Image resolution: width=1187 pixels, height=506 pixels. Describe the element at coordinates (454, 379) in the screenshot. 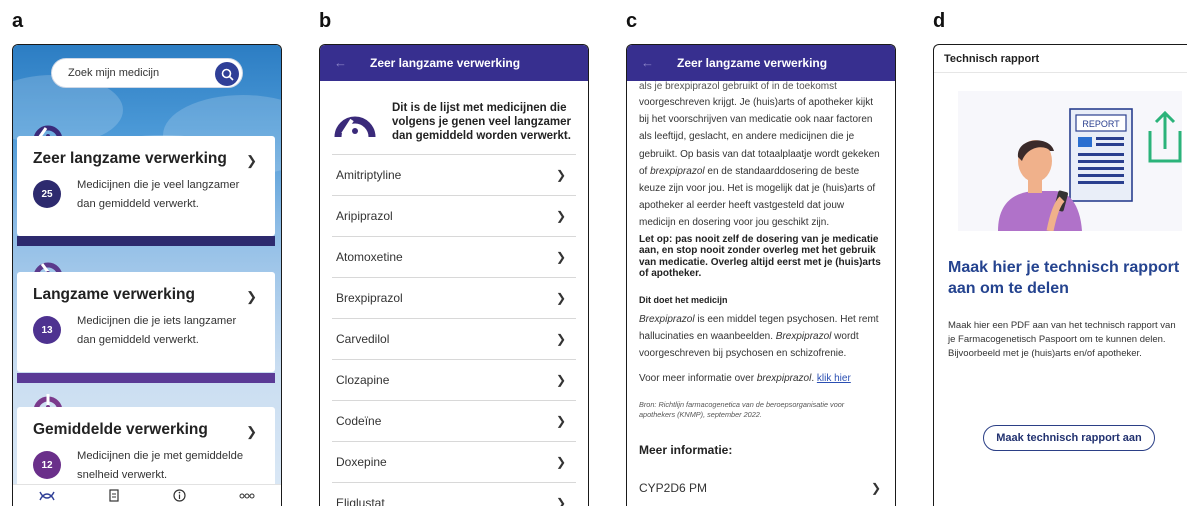

I see `list-item: Clozapine ❯` at that location.